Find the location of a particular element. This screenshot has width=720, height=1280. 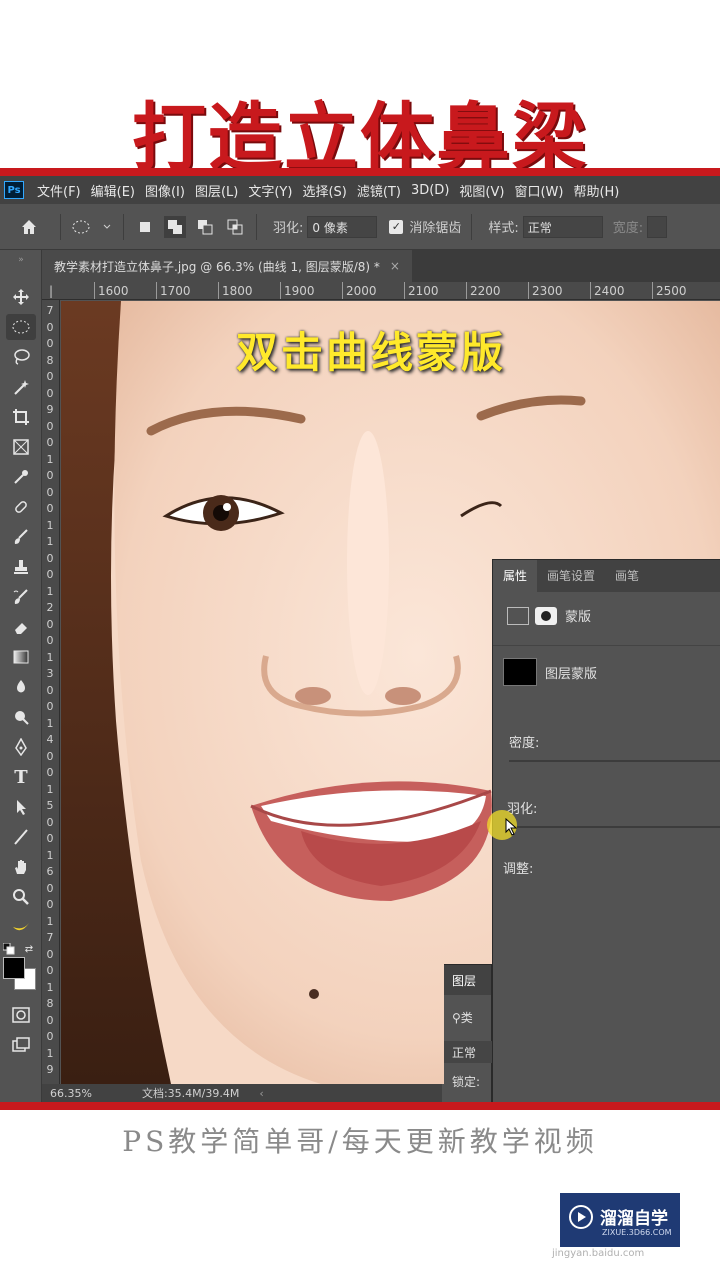

elliptical-marquee-preset-icon is located at coordinates (82, 227).